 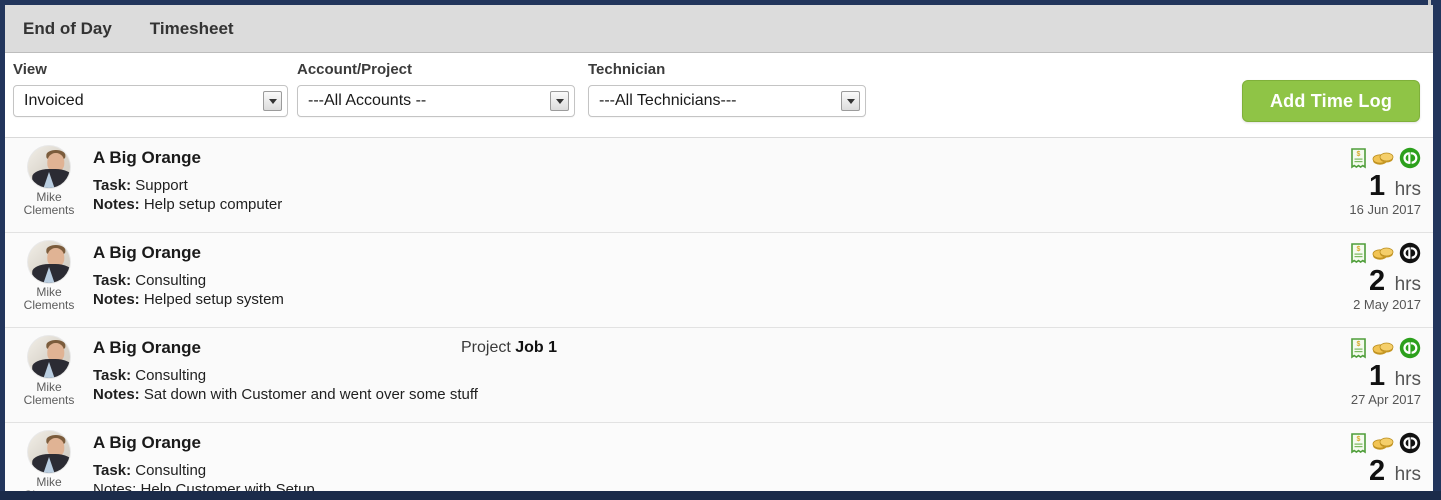 I want to click on filter-group-technician: Technician ---All Technicians---, so click(x=727, y=89).